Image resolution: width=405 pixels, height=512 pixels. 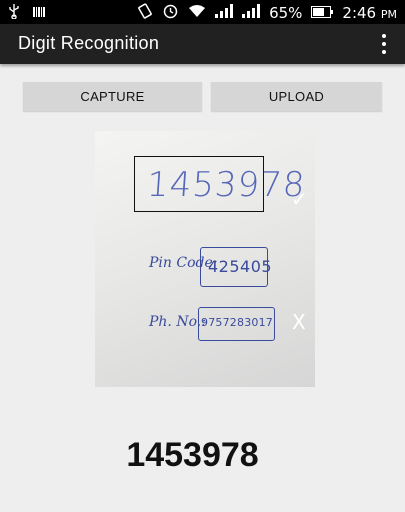 What do you see at coordinates (299, 199) in the screenshot?
I see `check-mark: ✓` at bounding box center [299, 199].